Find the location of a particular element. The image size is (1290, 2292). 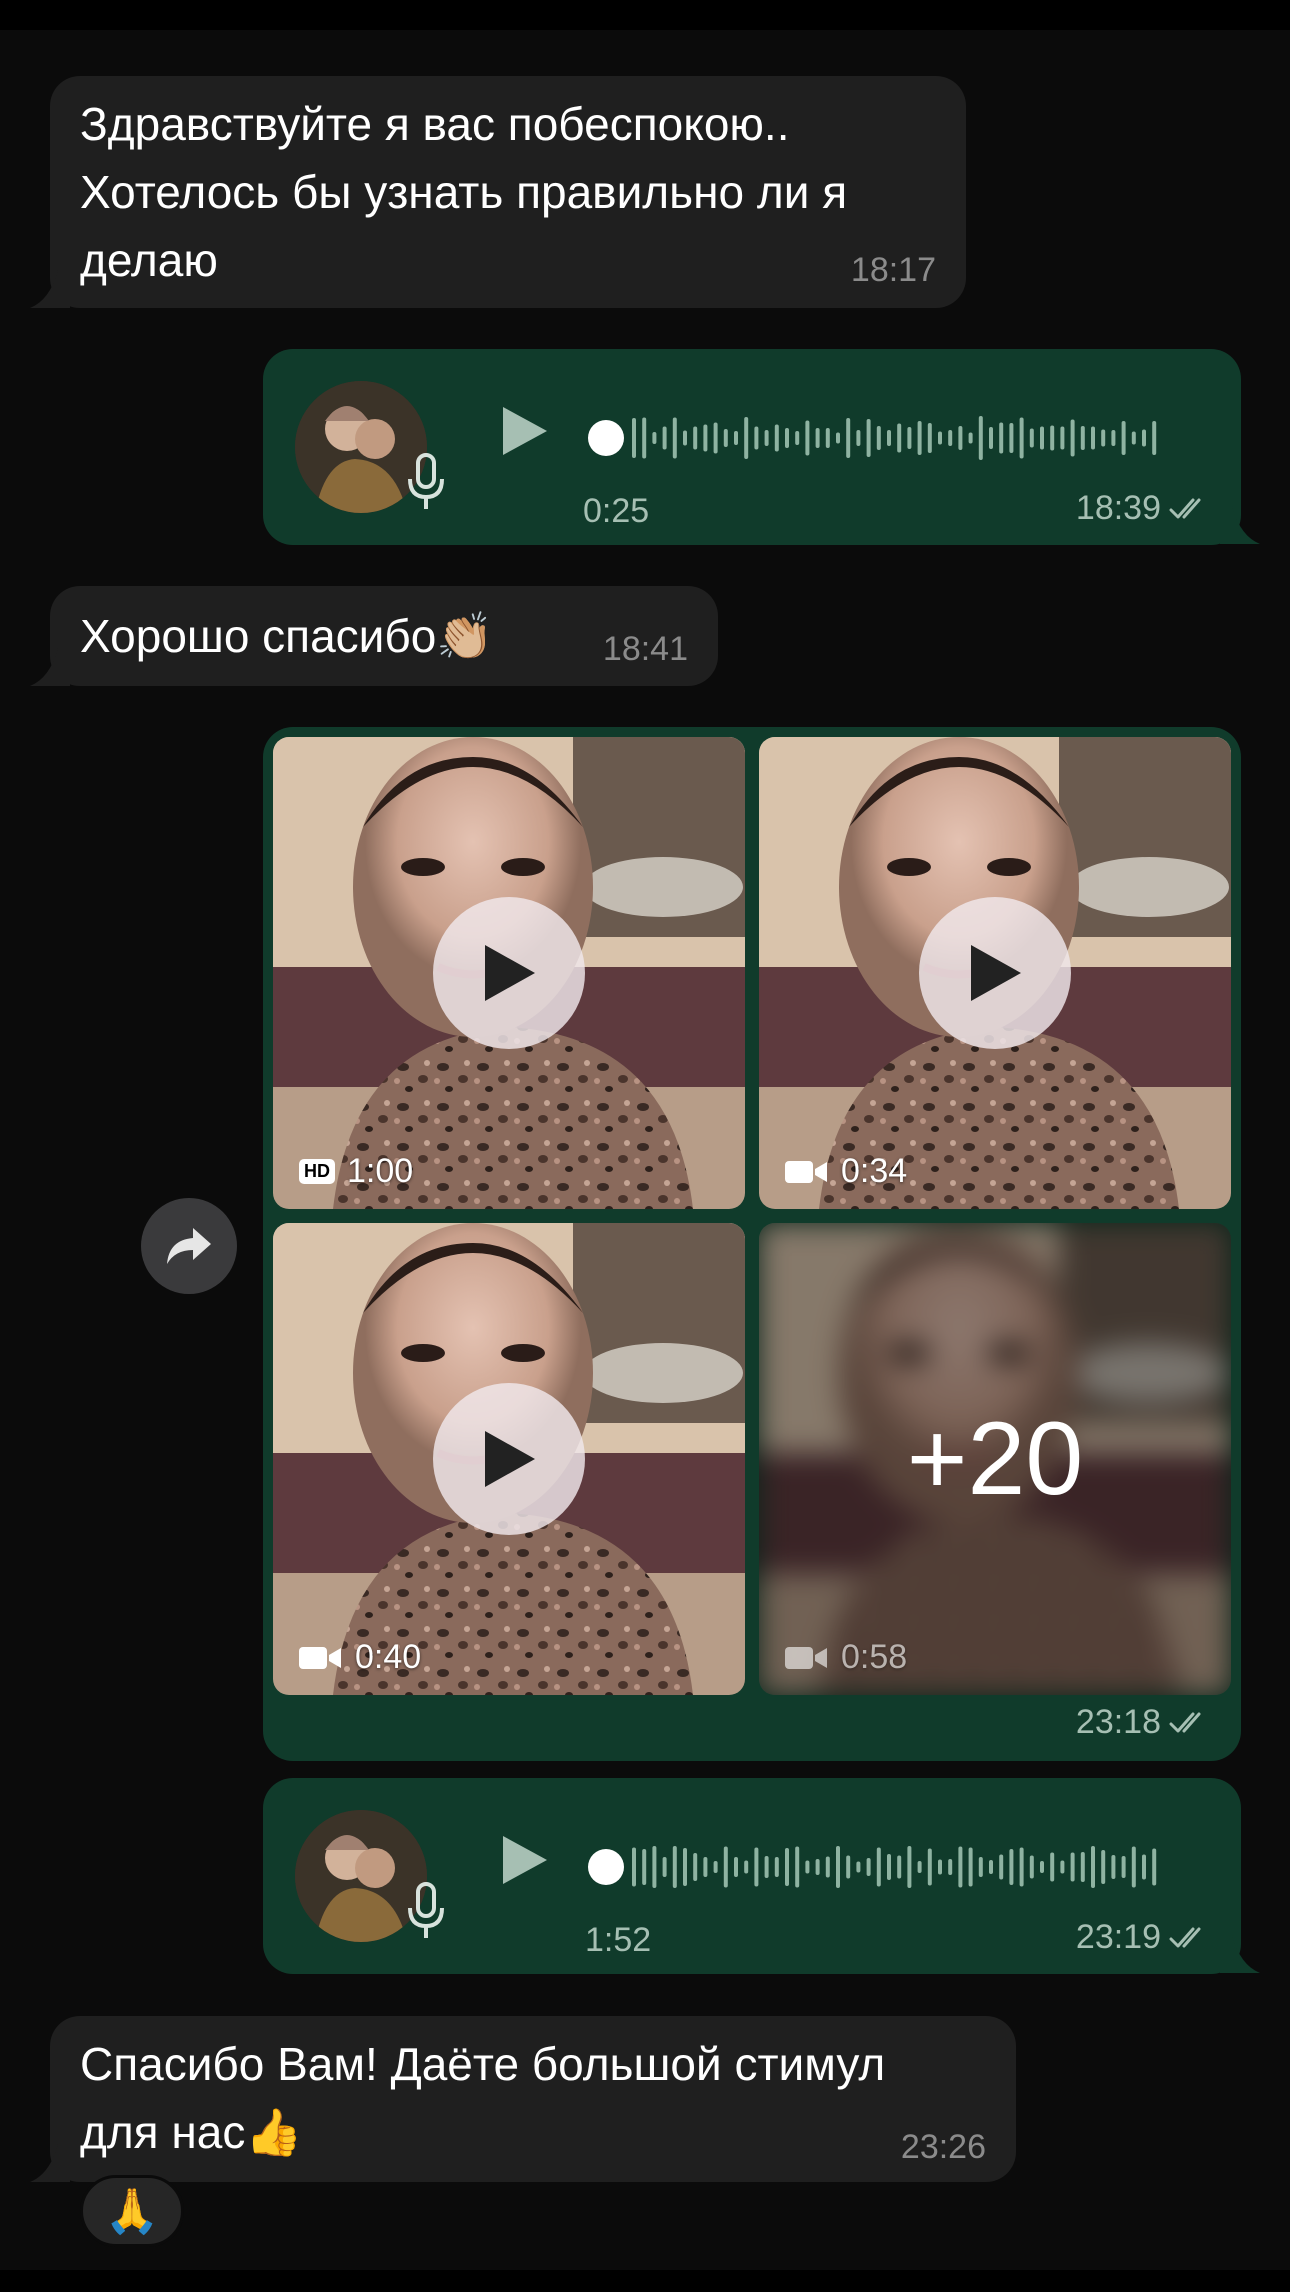

video-duration-badge: HD 1:00 is located at coordinates (356, 1171).